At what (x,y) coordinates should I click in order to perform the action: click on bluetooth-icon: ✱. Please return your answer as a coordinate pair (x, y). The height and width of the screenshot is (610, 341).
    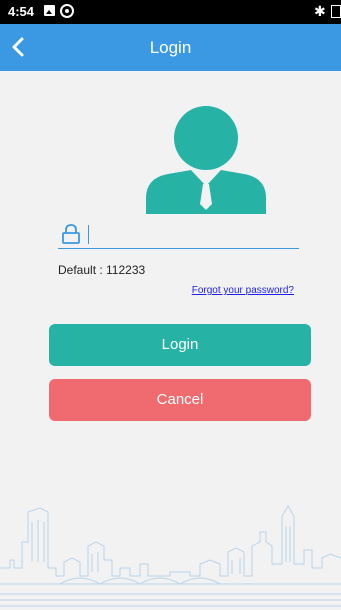
    Looking at the image, I should click on (320, 11).